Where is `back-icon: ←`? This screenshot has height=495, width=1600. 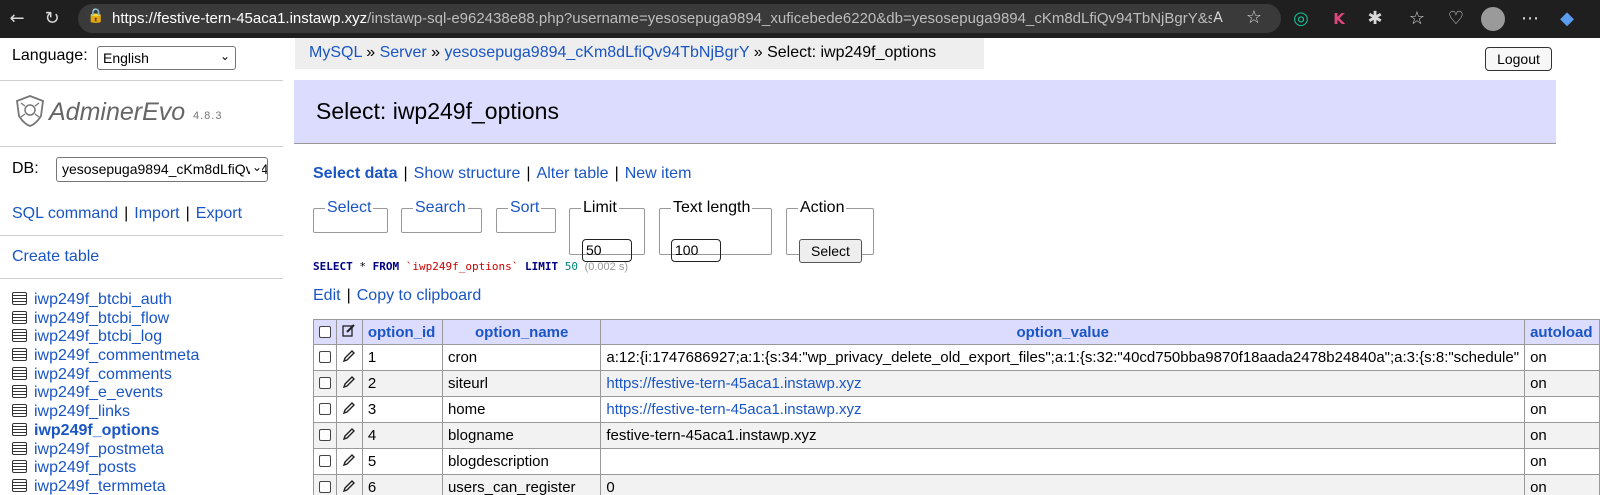
back-icon: ← is located at coordinates (17, 19).